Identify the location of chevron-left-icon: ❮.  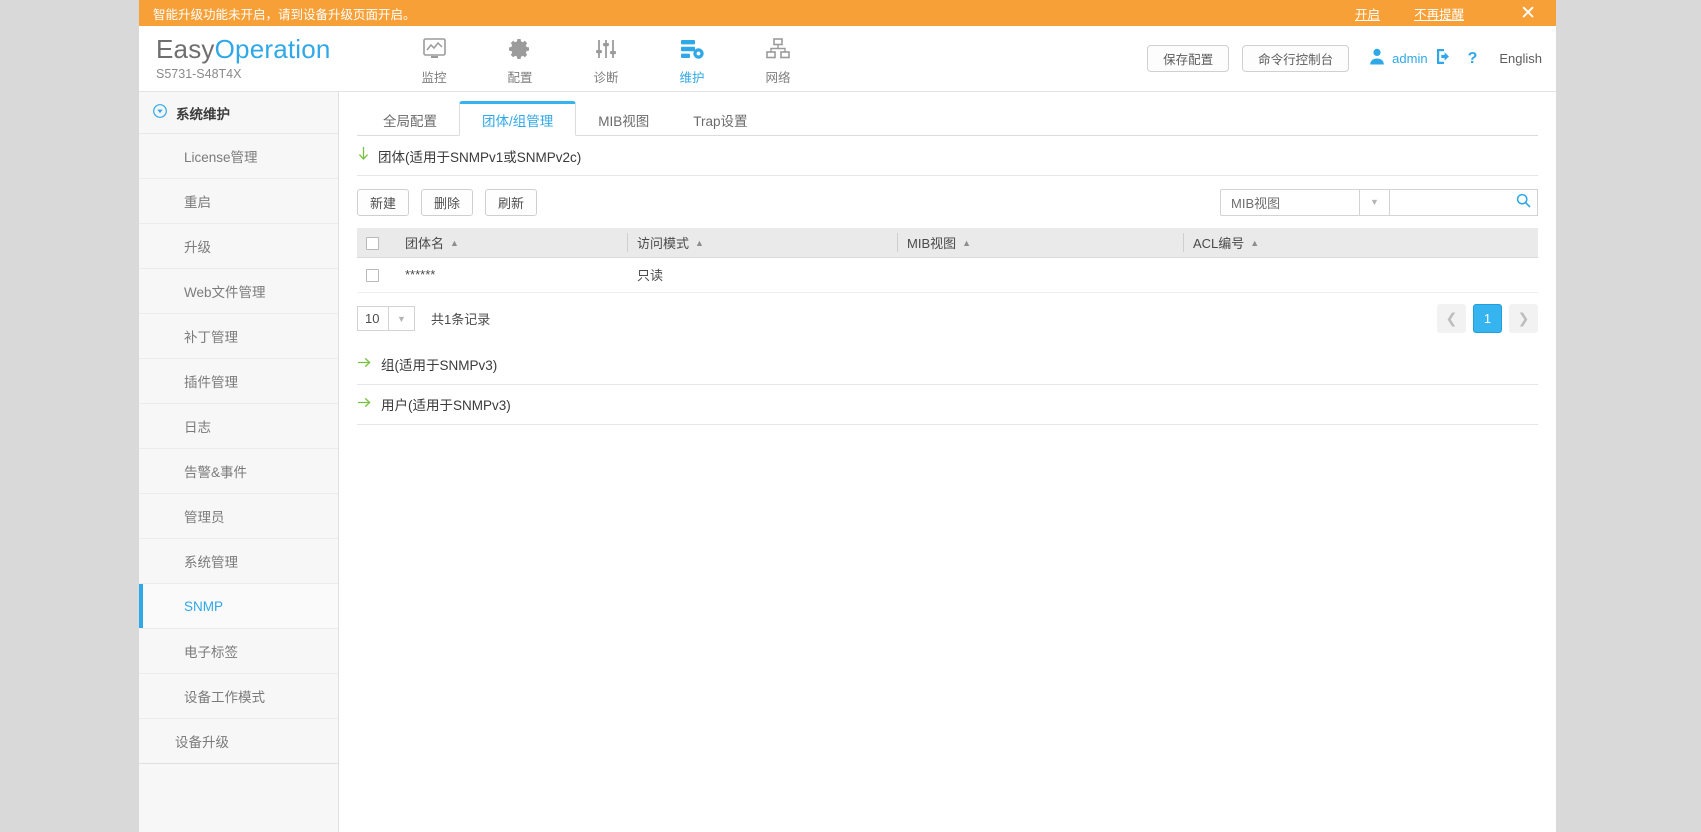
(1451, 318).